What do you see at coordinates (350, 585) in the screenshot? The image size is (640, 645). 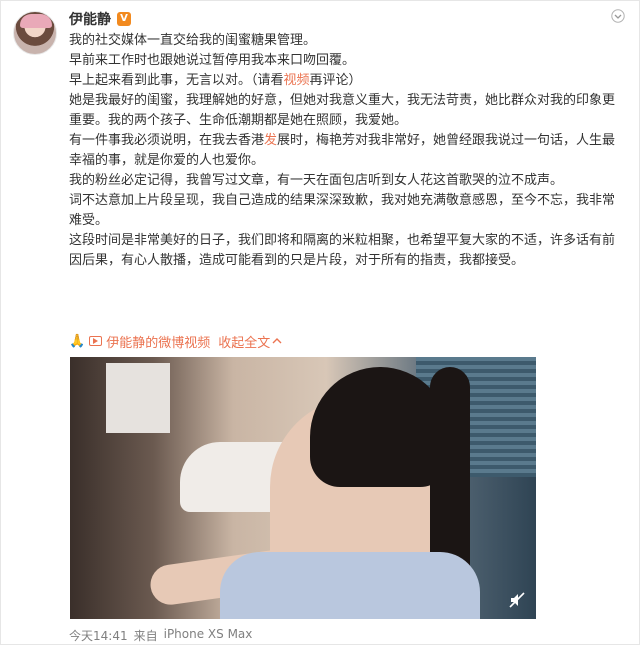 I see `scene-shirt` at bounding box center [350, 585].